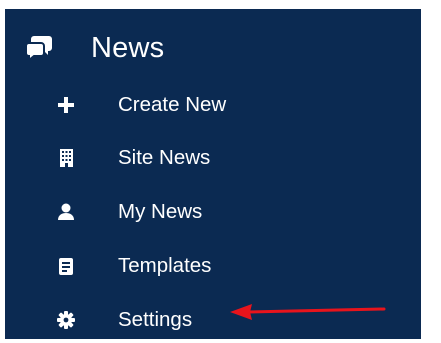 The height and width of the screenshot is (343, 441). Describe the element at coordinates (210, 213) in the screenshot. I see `menu-item-my-news: My News` at that location.